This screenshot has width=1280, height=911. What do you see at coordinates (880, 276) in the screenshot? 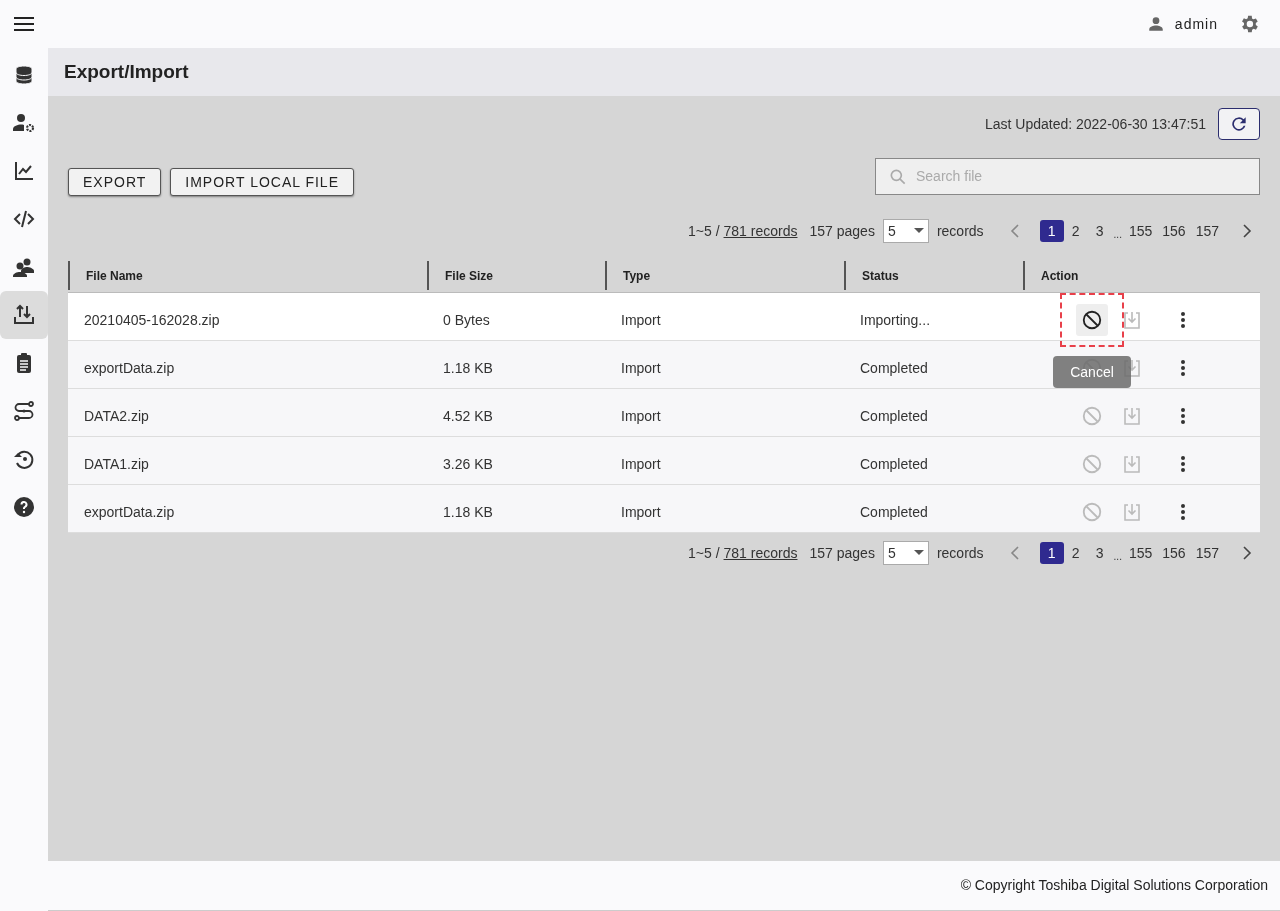
I see `column-header: Status` at bounding box center [880, 276].